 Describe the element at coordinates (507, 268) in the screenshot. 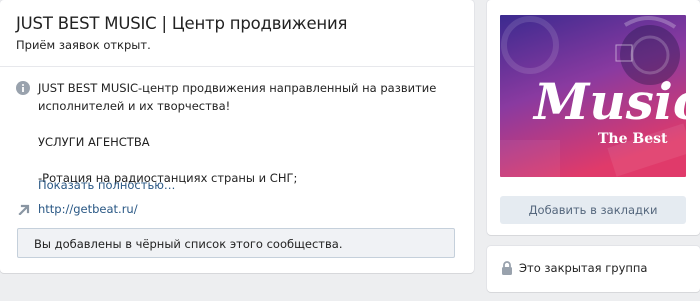

I see `lock-icon` at that location.